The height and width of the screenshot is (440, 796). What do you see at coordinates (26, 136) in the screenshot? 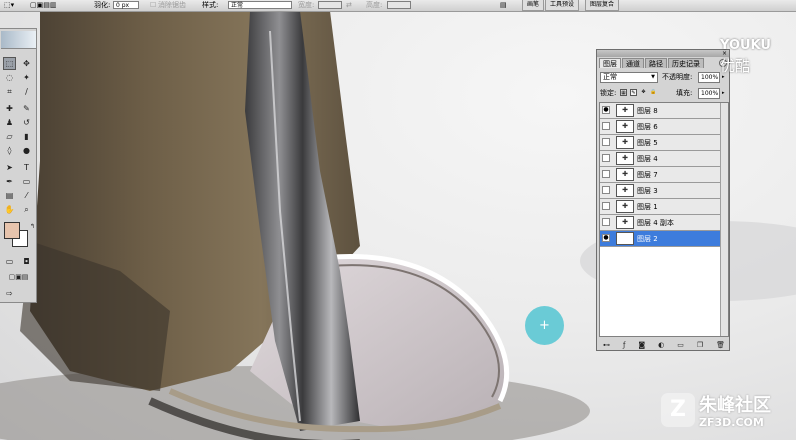
I see `gradient-tool-icon: ▮` at bounding box center [26, 136].